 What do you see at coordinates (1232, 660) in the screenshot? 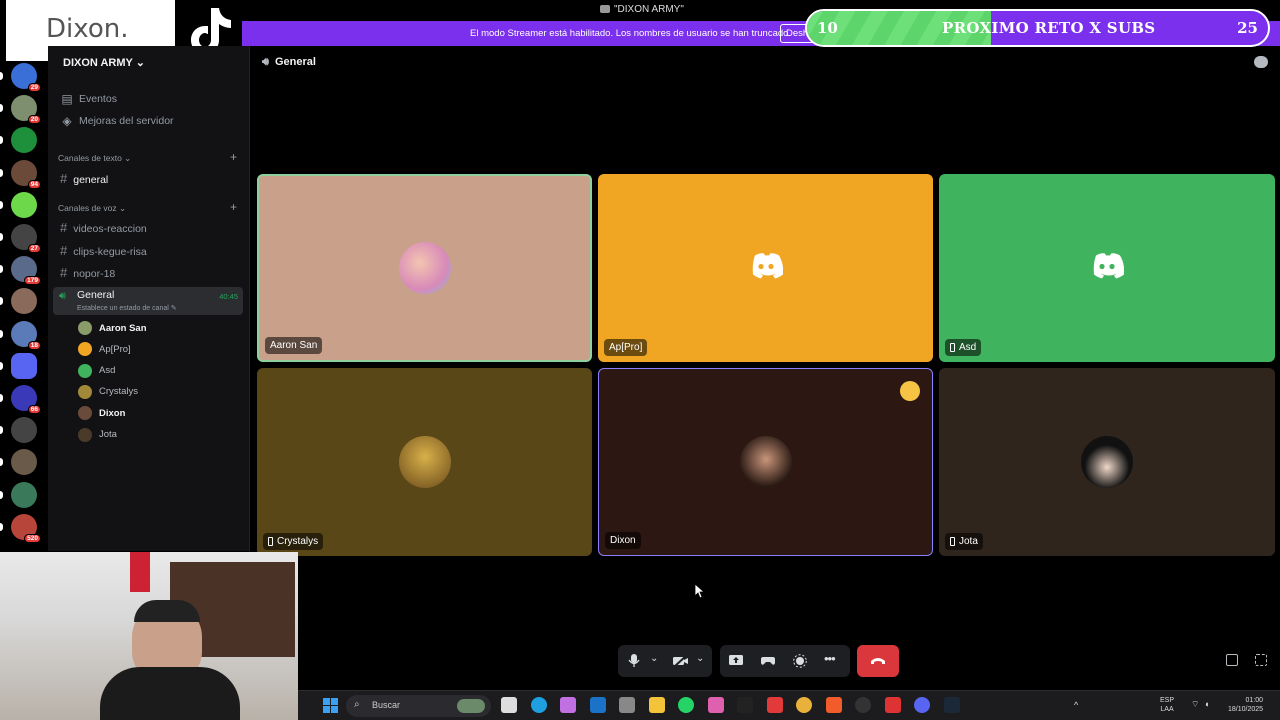
I see `popout-icon` at bounding box center [1232, 660].